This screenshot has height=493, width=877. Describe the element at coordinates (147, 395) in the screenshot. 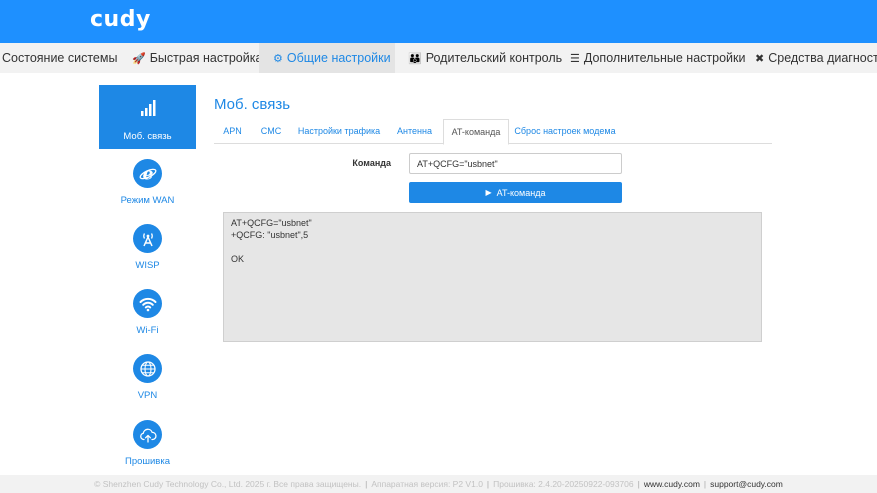

I see `sidebar-item-label: VPN` at that location.